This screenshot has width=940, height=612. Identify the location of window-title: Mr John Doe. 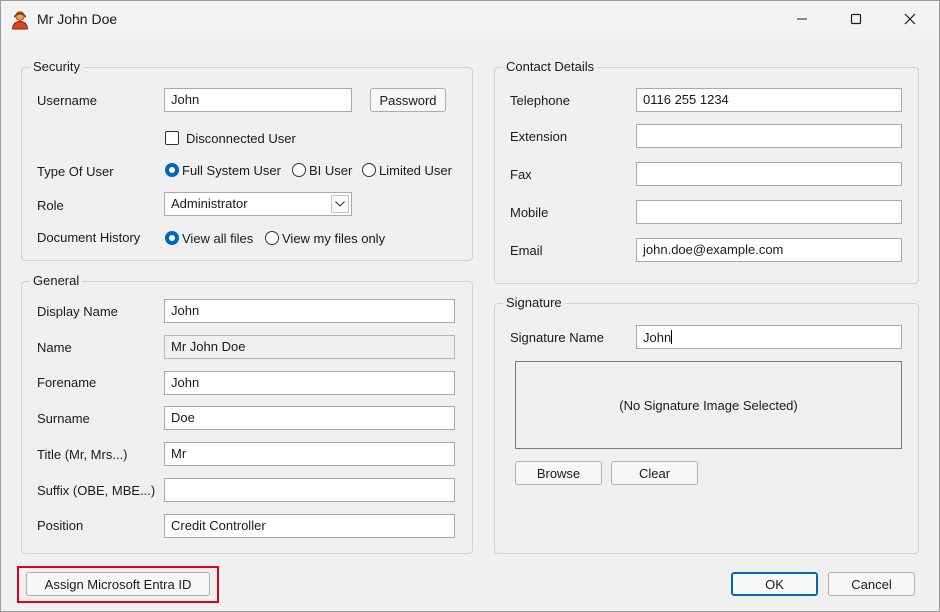
(77, 19).